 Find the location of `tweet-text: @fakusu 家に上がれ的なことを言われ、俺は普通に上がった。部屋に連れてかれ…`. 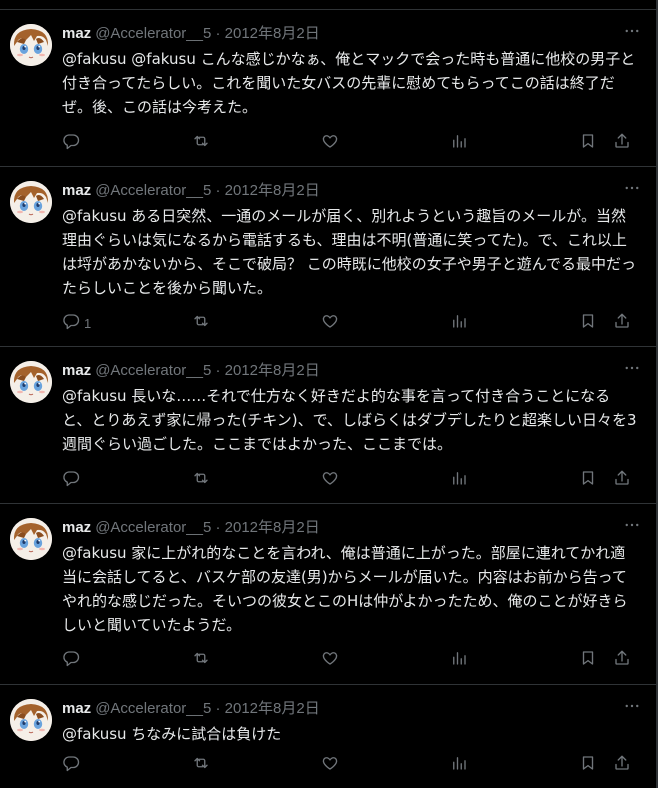

tweet-text: @fakusu 家に上がれ的なことを言われ、俺は普通に上がった。部屋に連れてかれ… is located at coordinates (345, 589).